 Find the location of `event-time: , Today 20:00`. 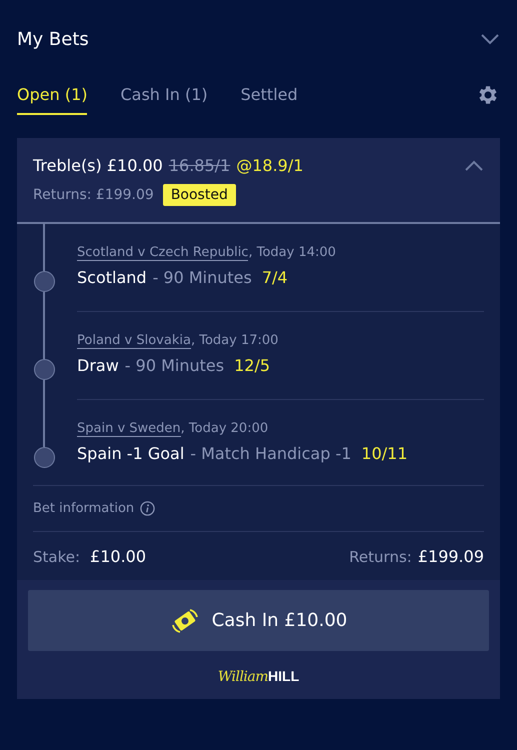

event-time: , Today 20:00 is located at coordinates (224, 428).